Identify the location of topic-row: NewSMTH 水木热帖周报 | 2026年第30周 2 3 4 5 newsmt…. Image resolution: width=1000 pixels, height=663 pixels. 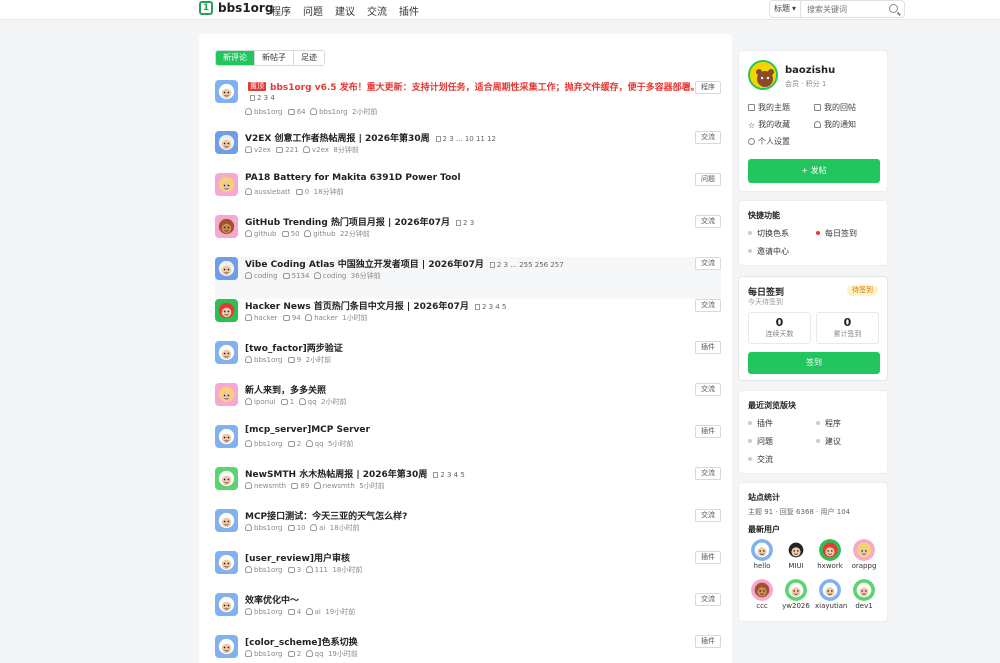
(468, 488).